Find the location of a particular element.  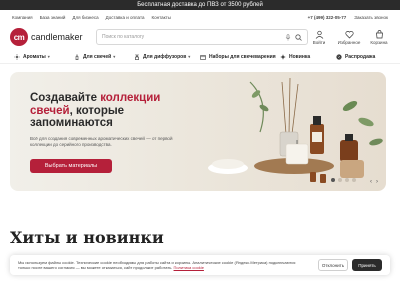

category-aromas: Ароматы ▾ is located at coordinates (44, 57).